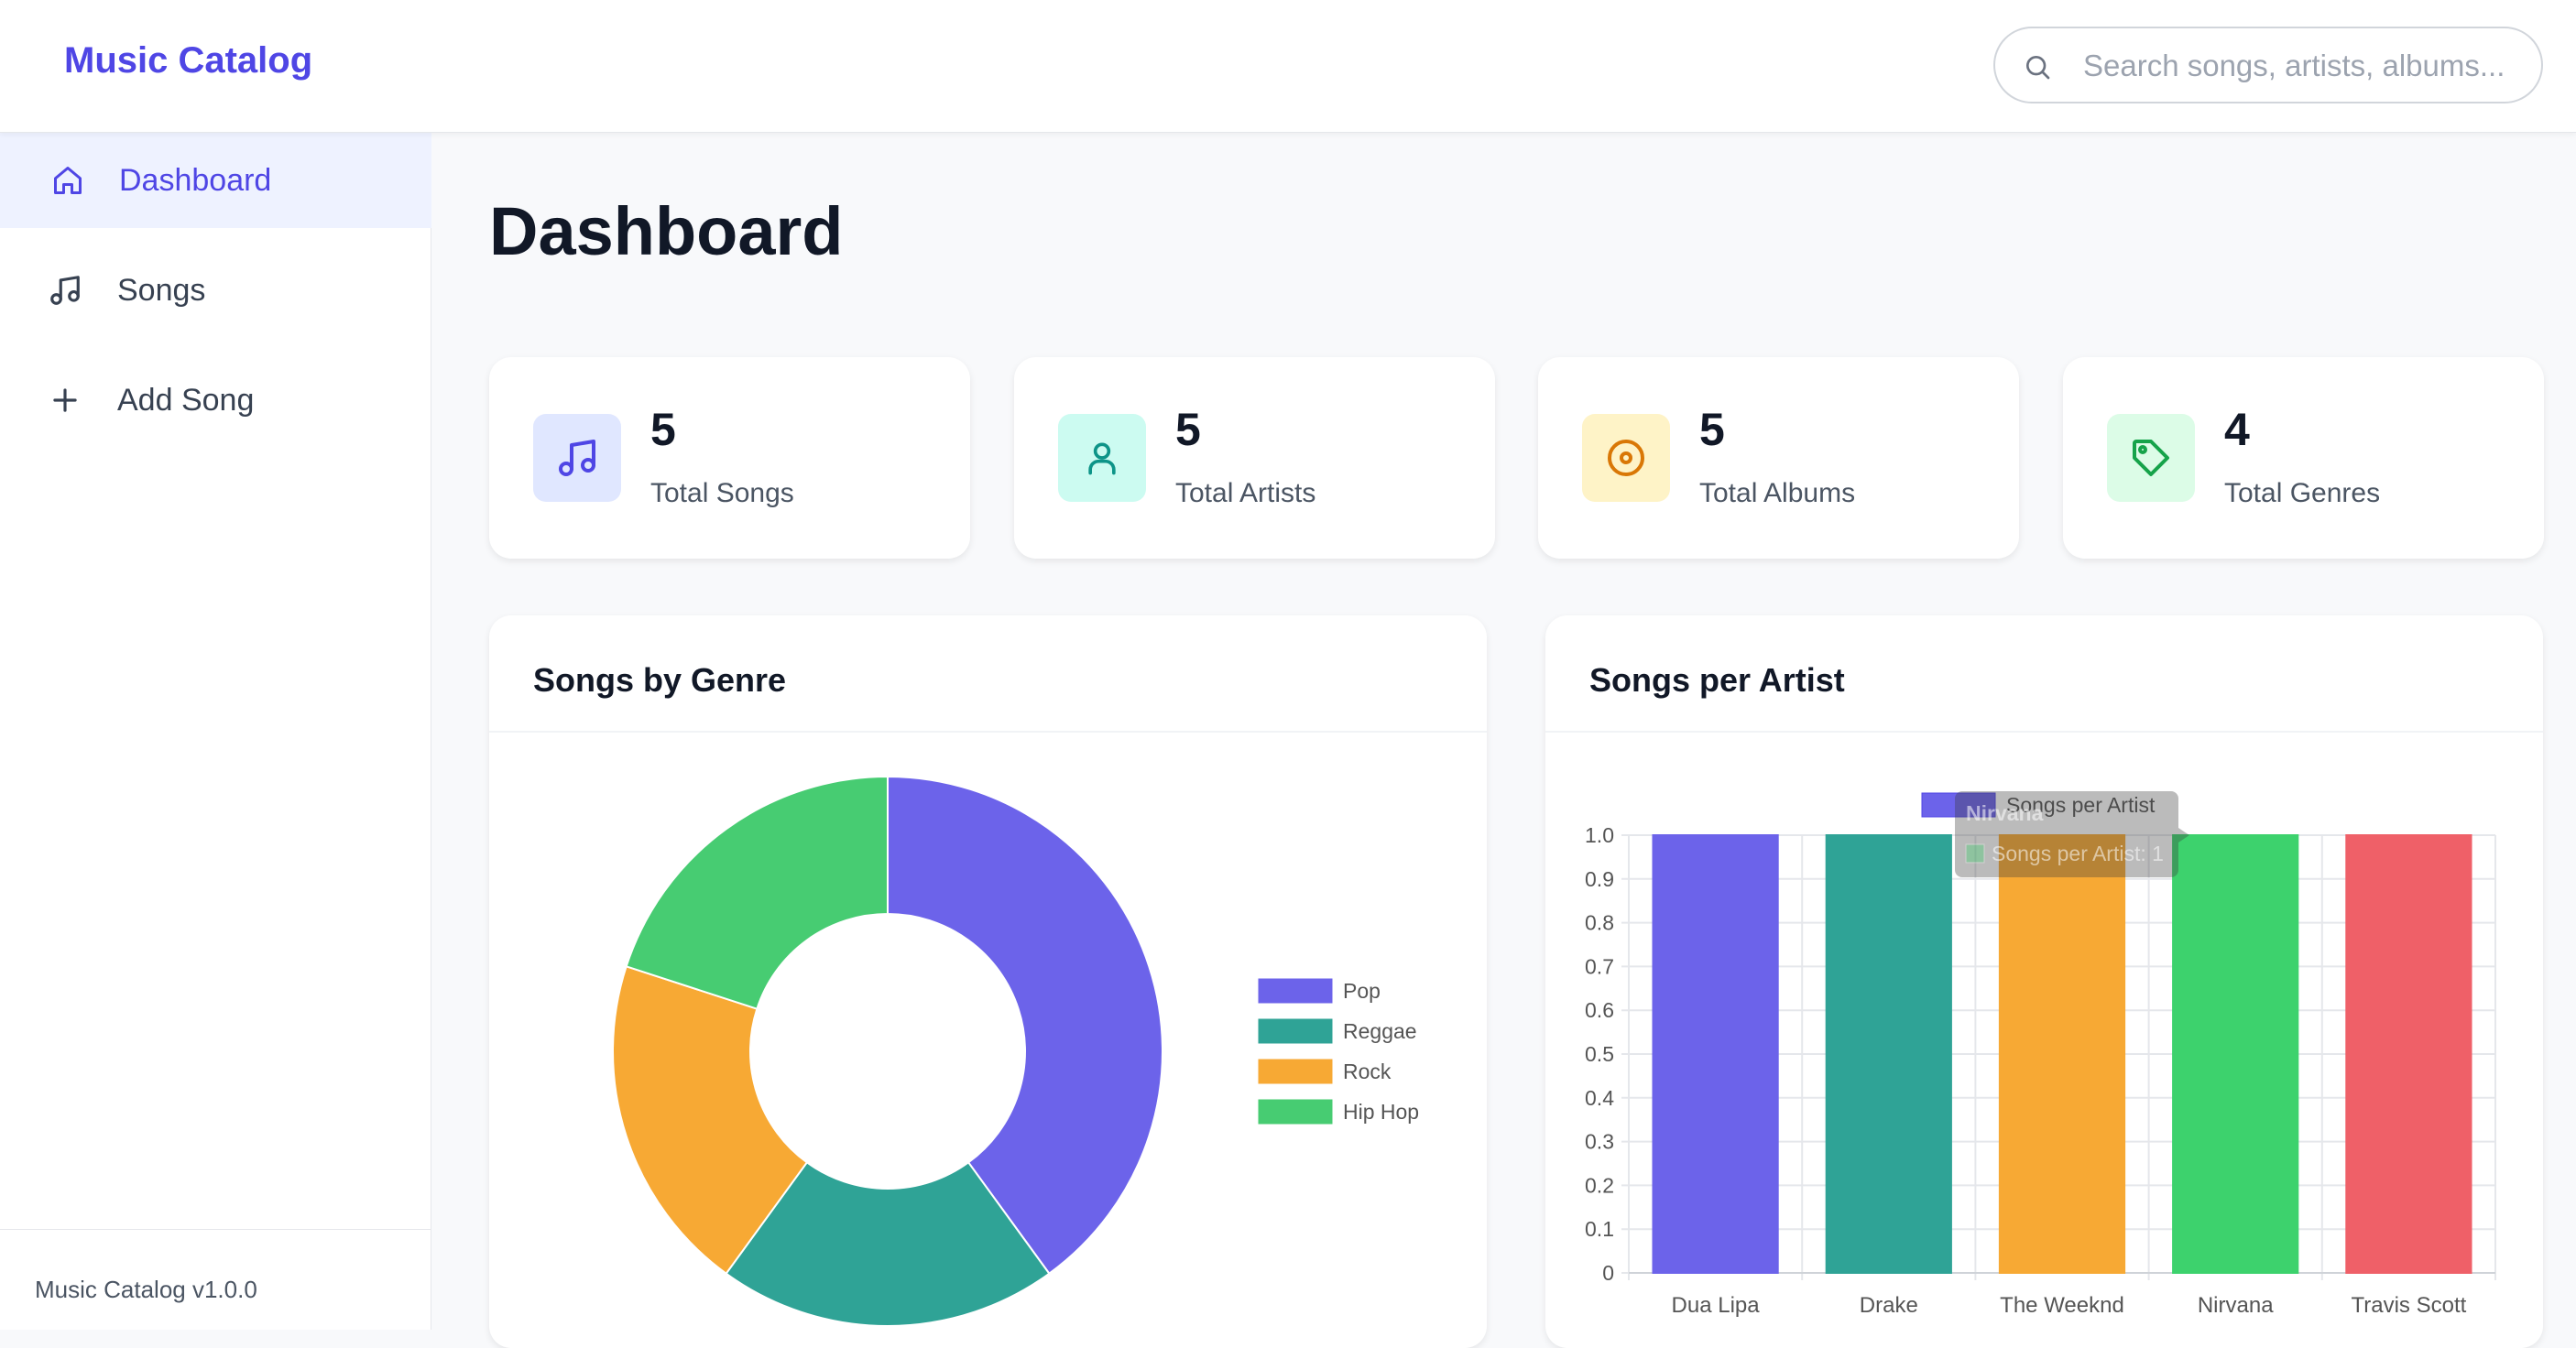  What do you see at coordinates (1600, 1010) in the screenshot?
I see `y-tick-label: 0.6` at bounding box center [1600, 1010].